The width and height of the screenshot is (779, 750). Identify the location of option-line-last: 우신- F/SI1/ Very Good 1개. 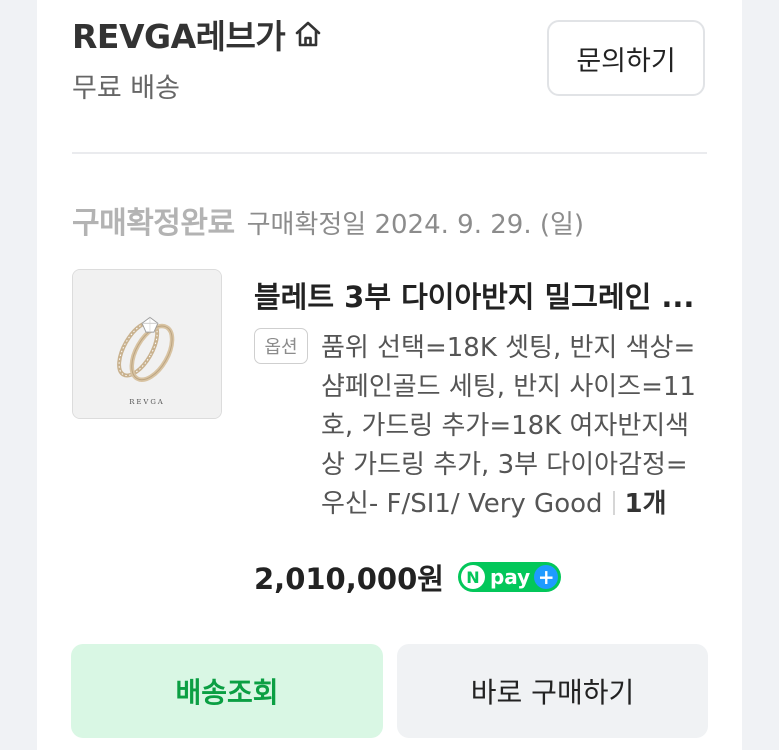
(516, 504).